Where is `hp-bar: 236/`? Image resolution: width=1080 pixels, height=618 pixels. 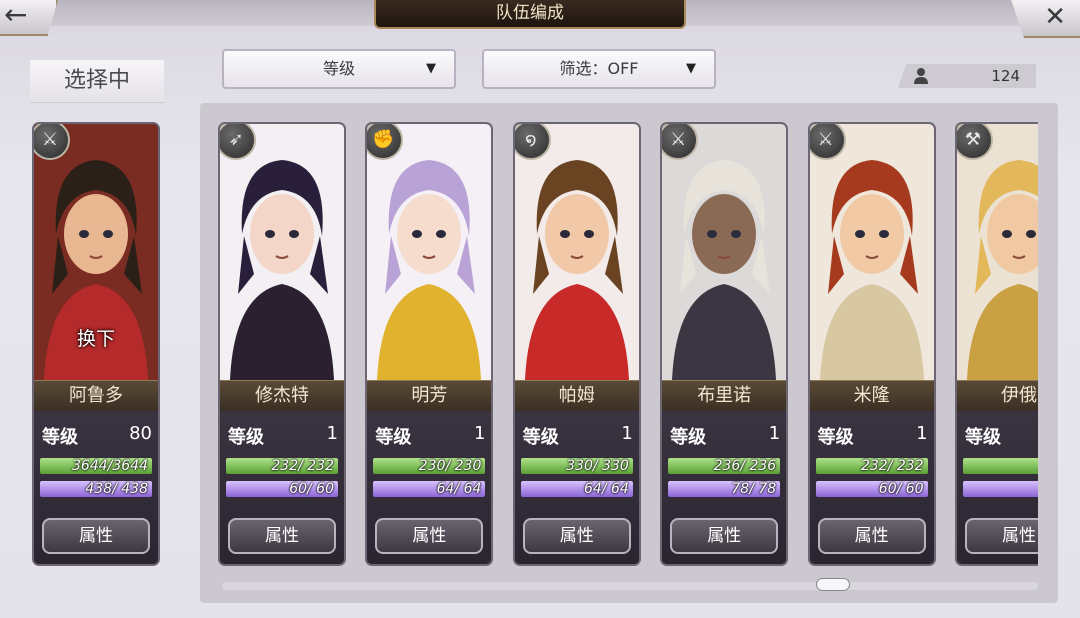 hp-bar: 236/ is located at coordinates (1000, 466).